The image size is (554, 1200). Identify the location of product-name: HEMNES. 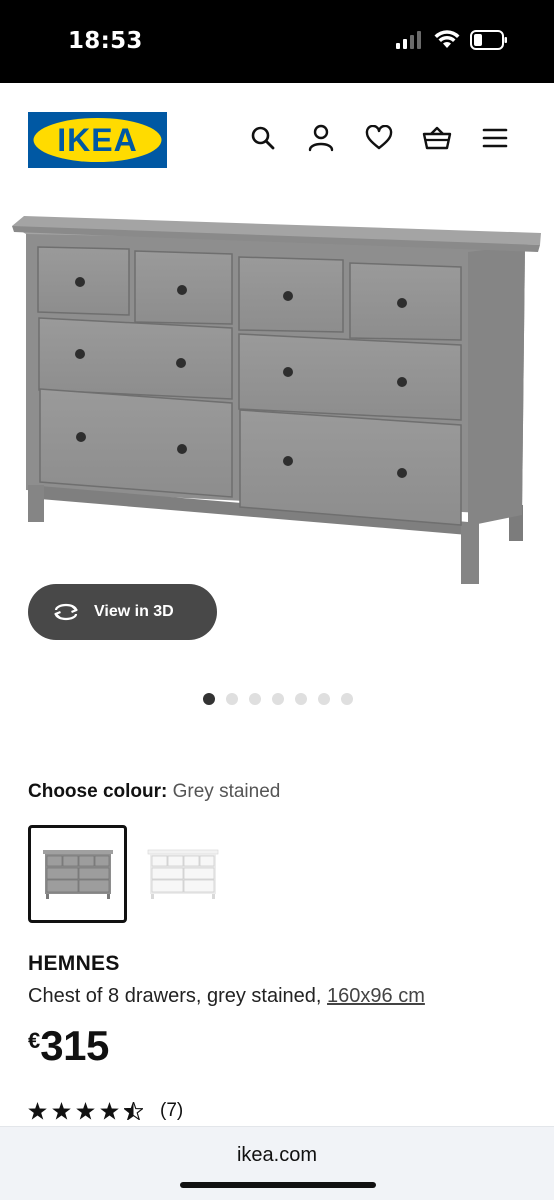
(74, 963).